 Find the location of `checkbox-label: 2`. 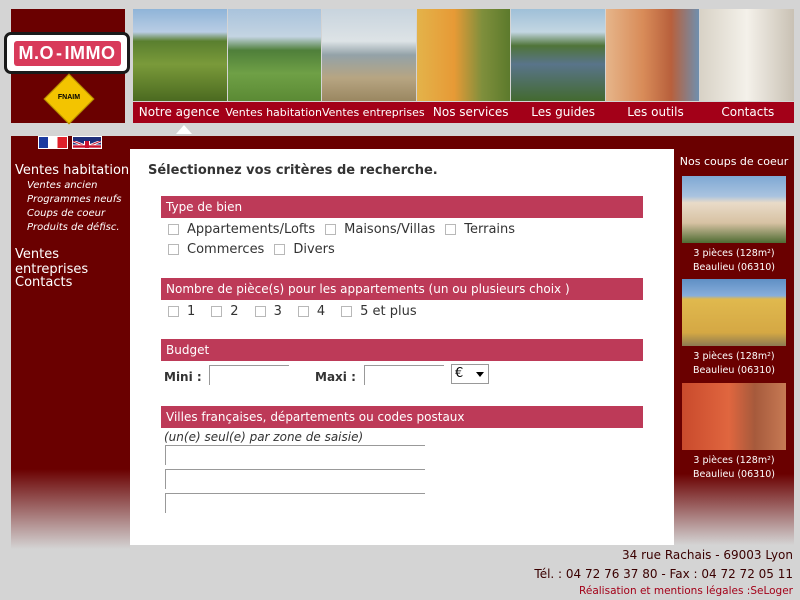

checkbox-label: 2 is located at coordinates (234, 311).